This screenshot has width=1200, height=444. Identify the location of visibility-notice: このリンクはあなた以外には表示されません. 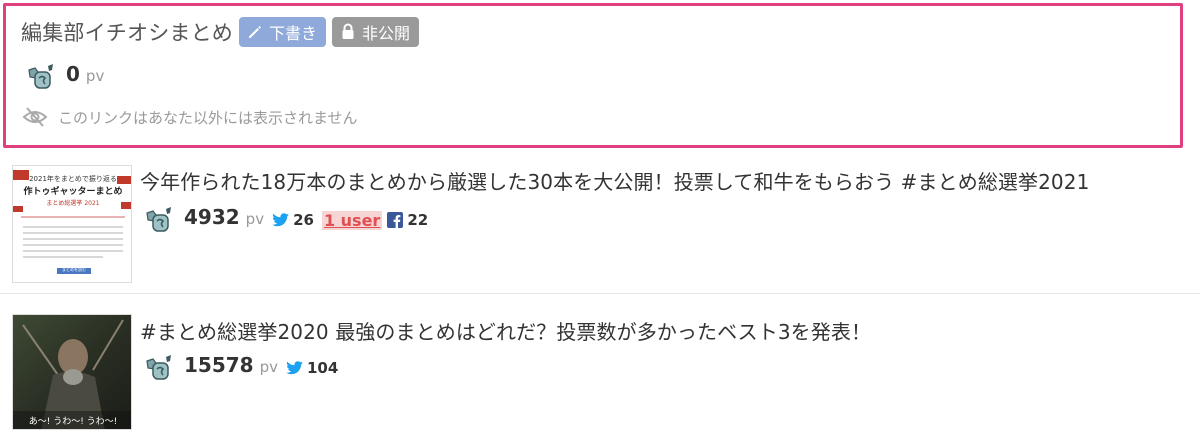
(190, 117).